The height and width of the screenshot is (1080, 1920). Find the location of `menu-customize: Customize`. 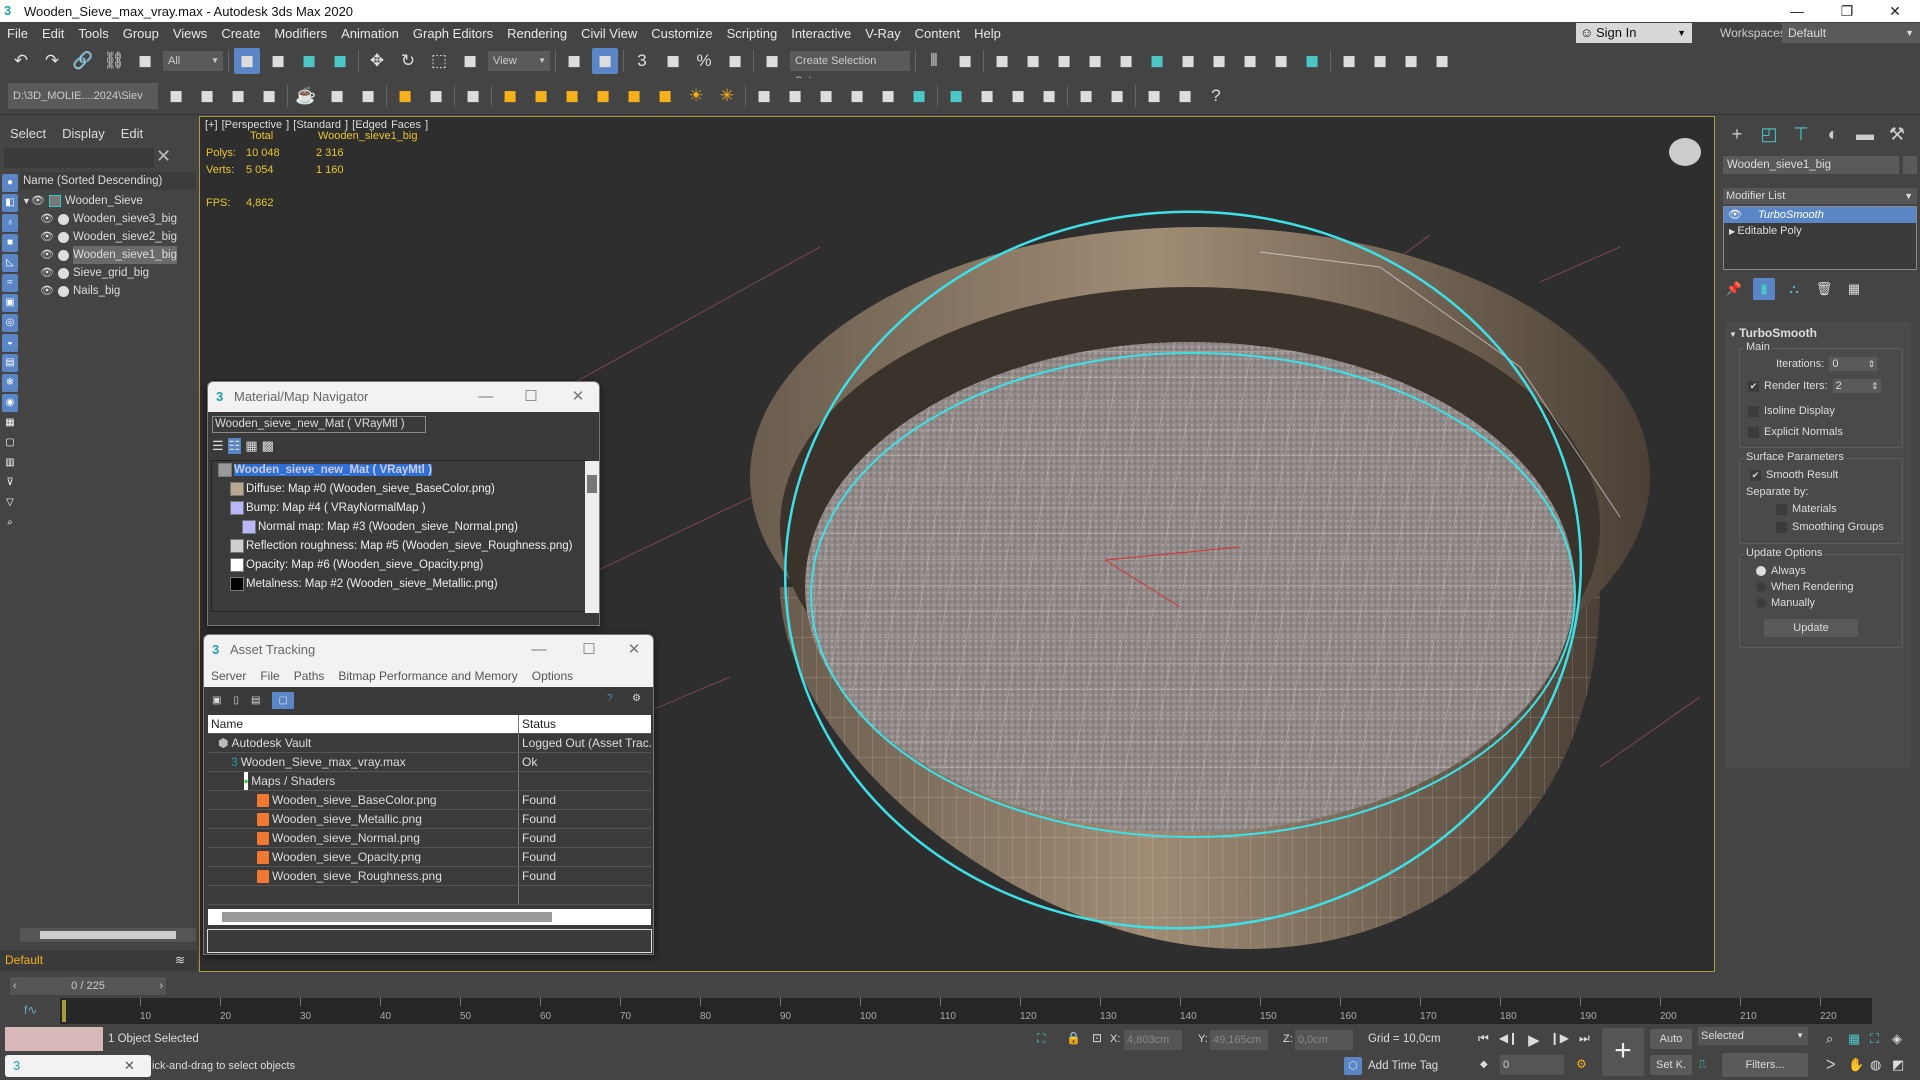

menu-customize: Customize is located at coordinates (681, 33).